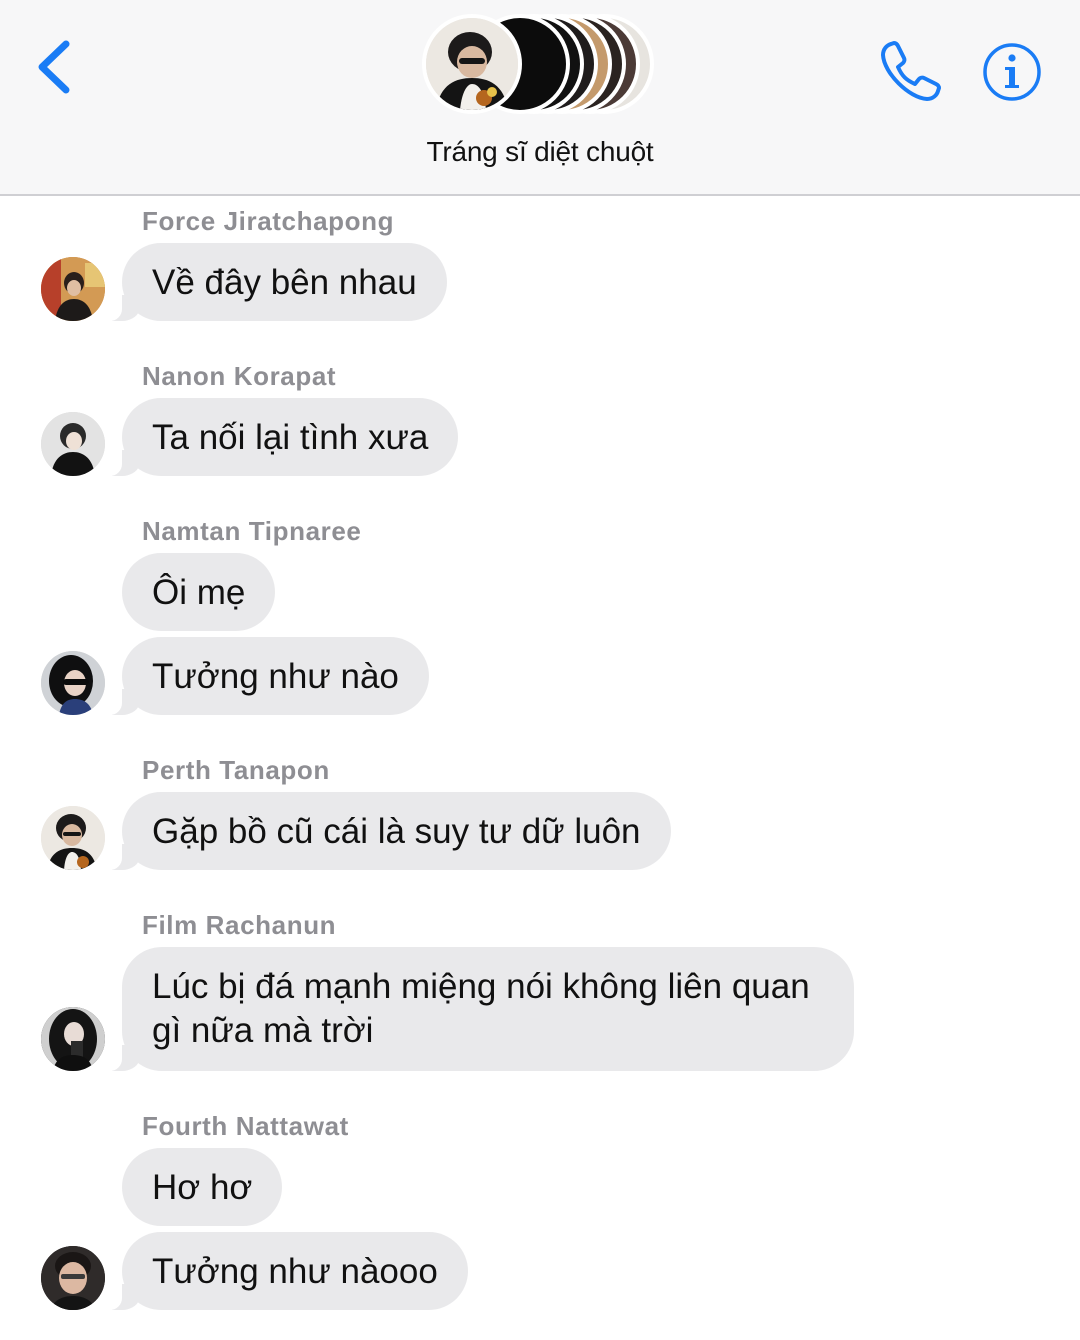 This screenshot has height=1340, width=1080. I want to click on group-main-avatar, so click(472, 64).